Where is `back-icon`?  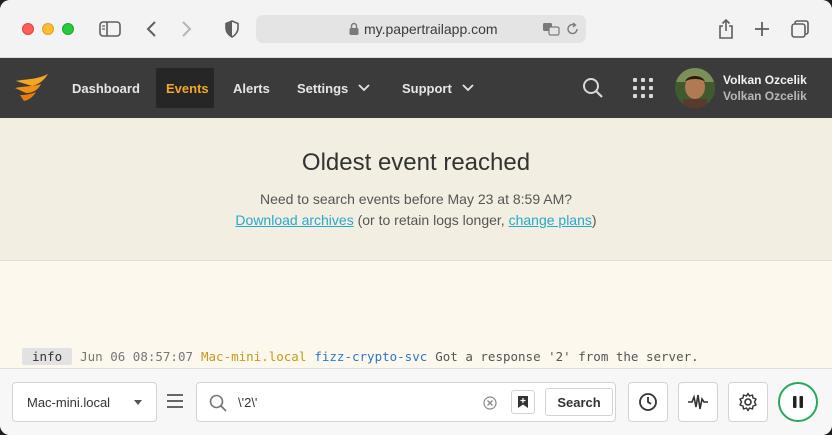
back-icon is located at coordinates (152, 29).